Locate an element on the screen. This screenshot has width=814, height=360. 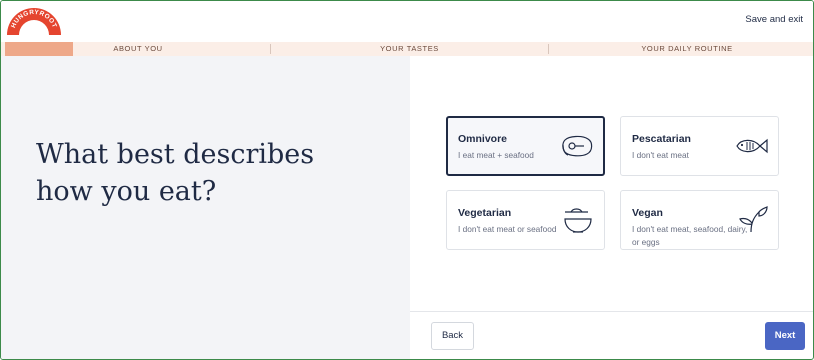
question-heading: What best describes how you eat? is located at coordinates (201, 173).